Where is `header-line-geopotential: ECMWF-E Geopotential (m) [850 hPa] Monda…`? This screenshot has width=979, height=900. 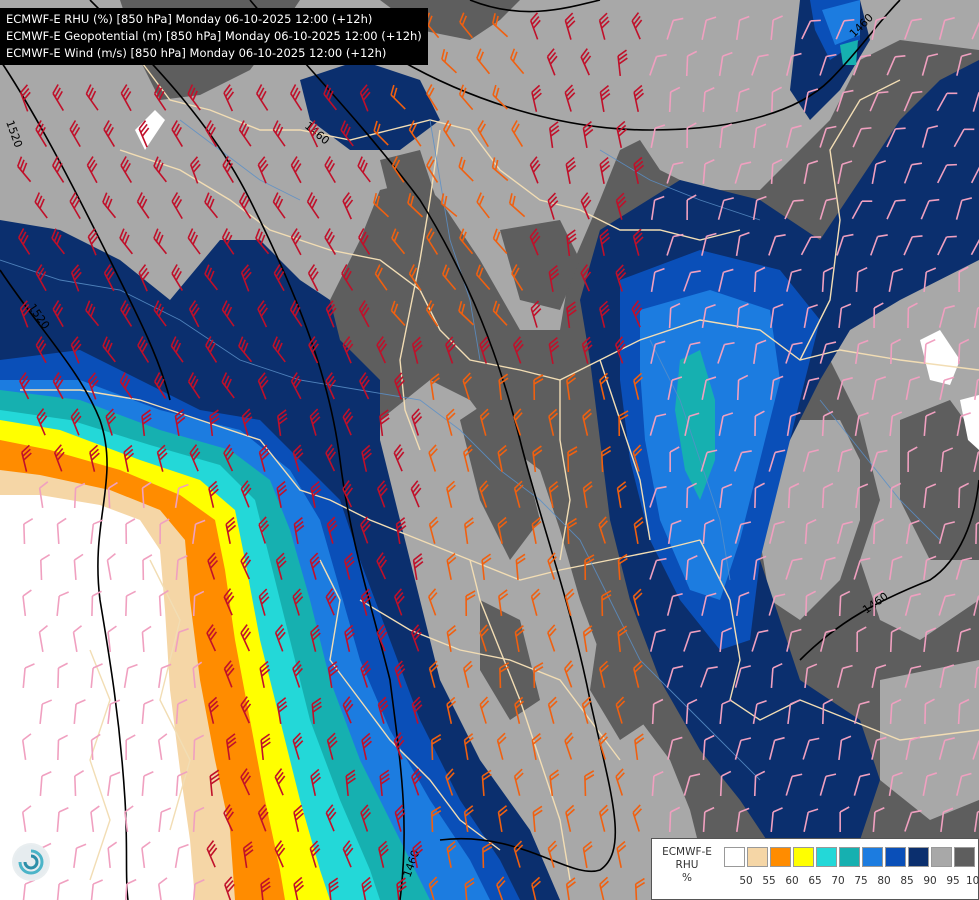 header-line-geopotential: ECMWF-E Geopotential (m) [850 hPa] Monda… is located at coordinates (214, 36).